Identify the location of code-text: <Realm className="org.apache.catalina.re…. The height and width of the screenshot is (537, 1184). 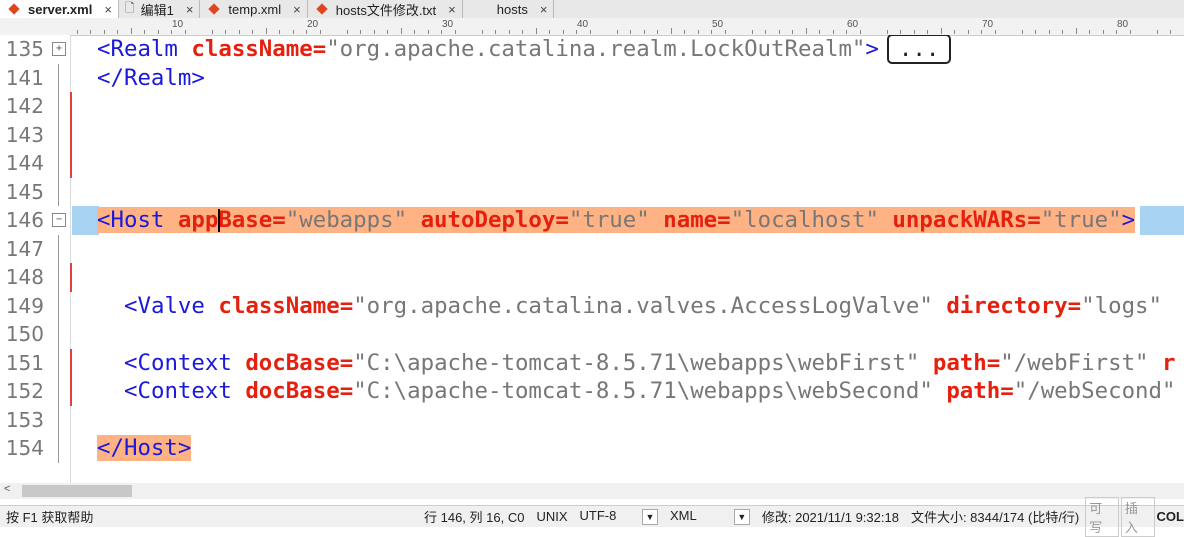
(524, 49).